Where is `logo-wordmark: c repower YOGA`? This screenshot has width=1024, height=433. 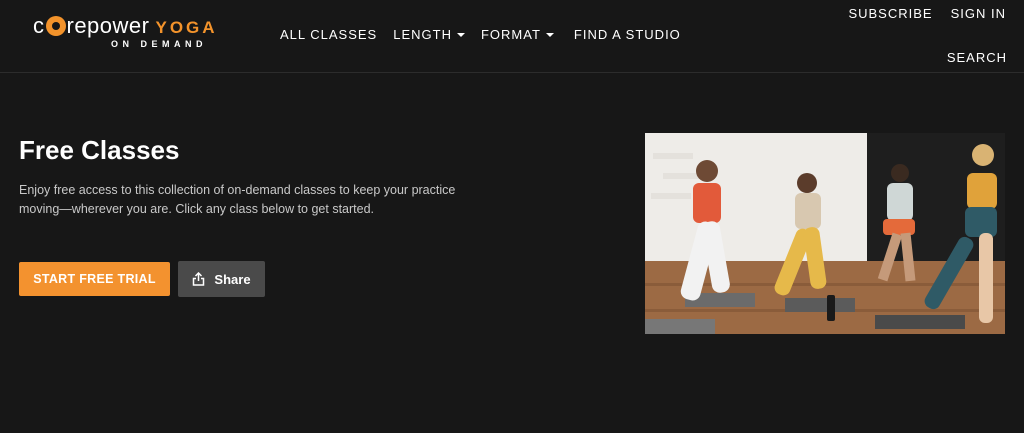
logo-wordmark: c repower YOGA is located at coordinates (125, 27).